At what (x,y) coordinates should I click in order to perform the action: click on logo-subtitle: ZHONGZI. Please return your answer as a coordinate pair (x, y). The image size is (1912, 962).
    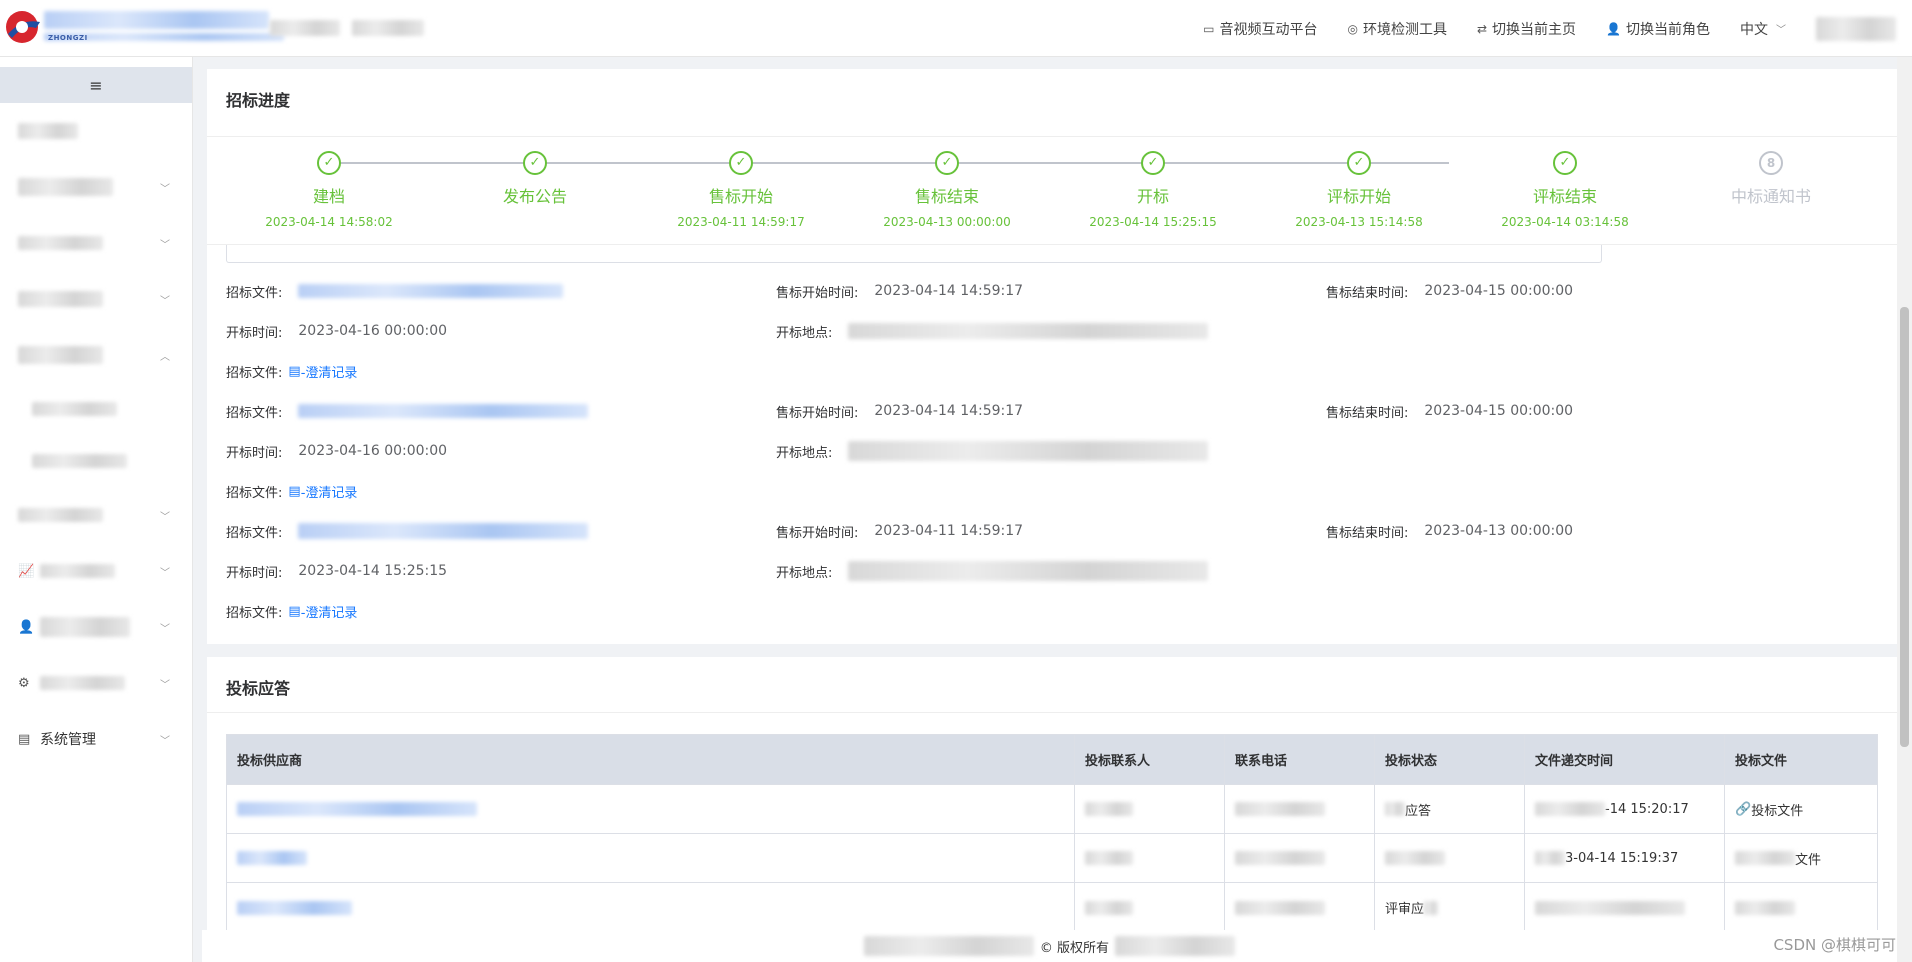
    Looking at the image, I should click on (68, 38).